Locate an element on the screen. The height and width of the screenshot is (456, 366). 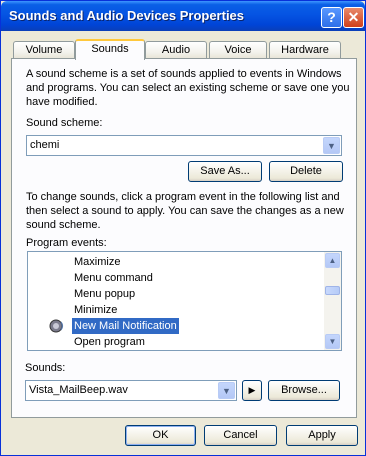
program-events-label: Program events: is located at coordinates (66, 243).